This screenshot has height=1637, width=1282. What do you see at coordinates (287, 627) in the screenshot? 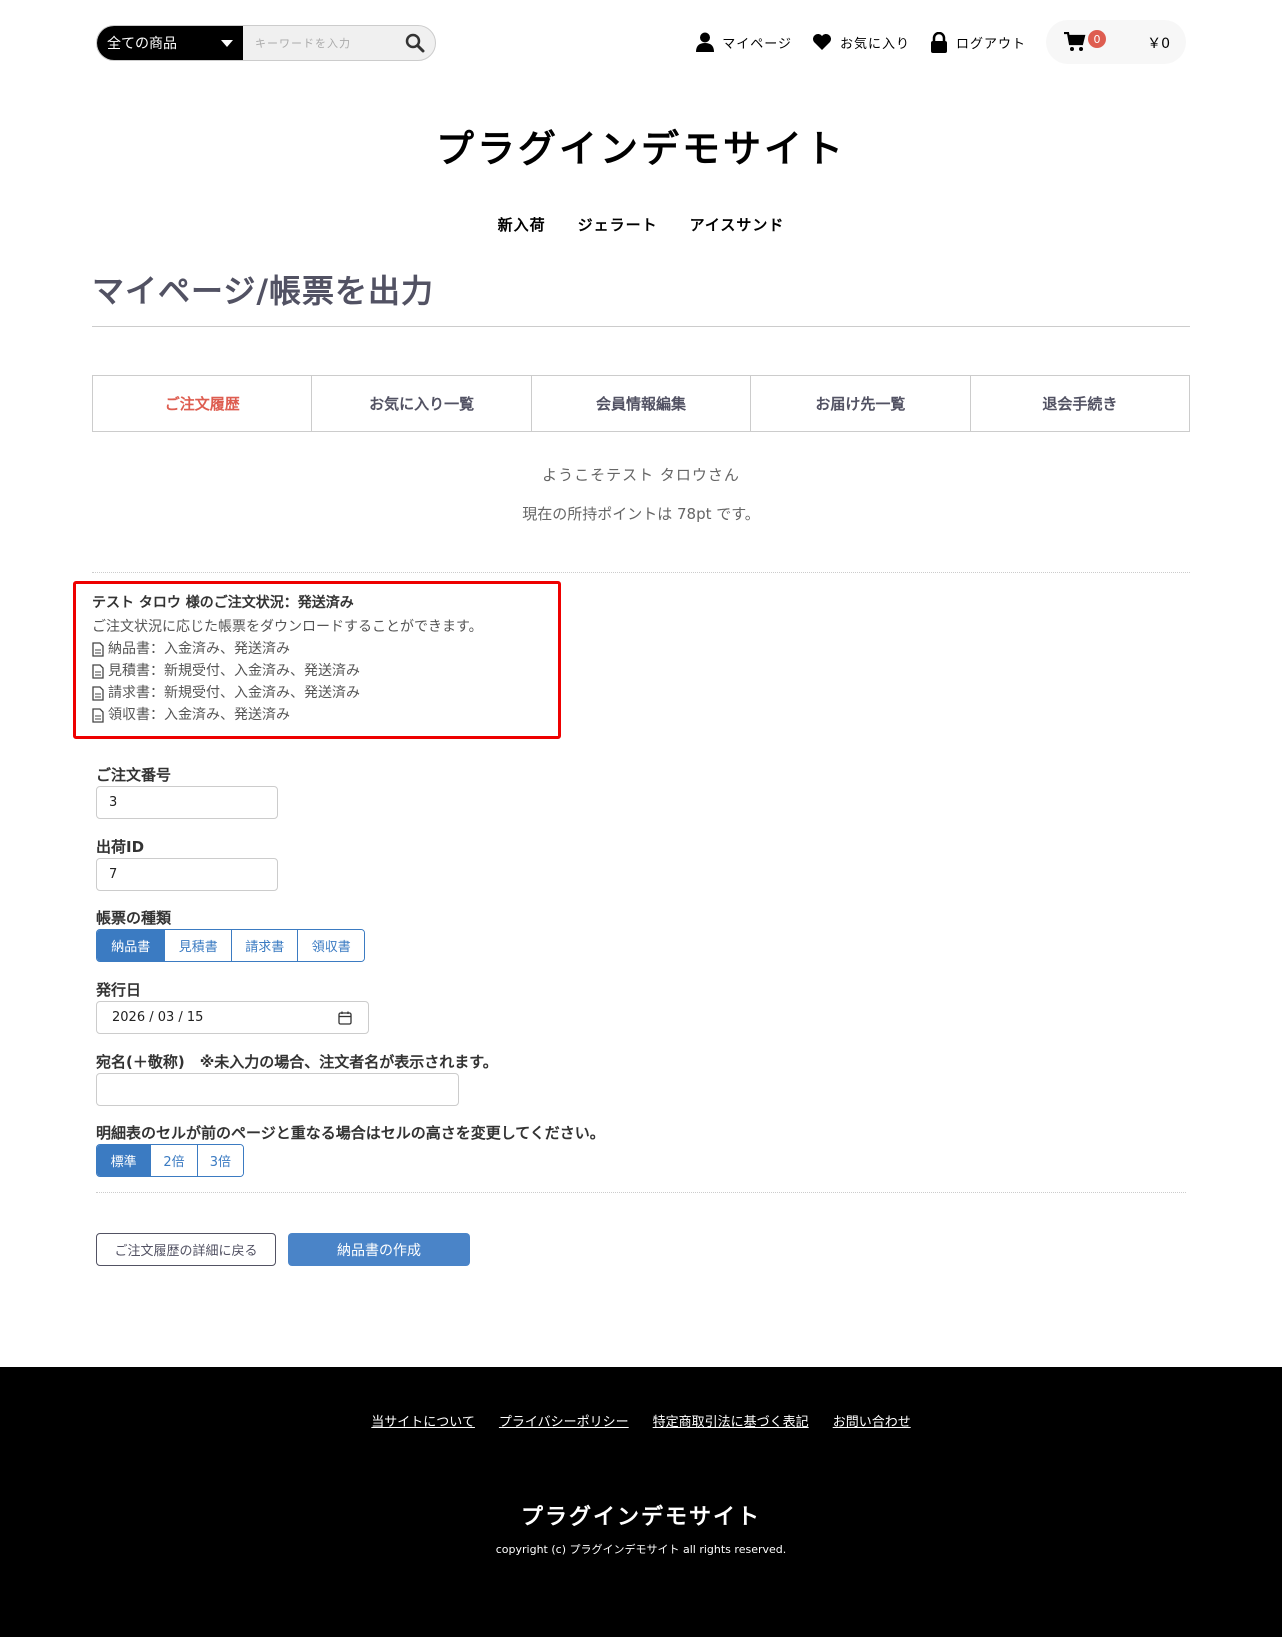
I see `info-description-text: ご注文状況に応じた帳票をダウンロードすることができます。` at bounding box center [287, 627].